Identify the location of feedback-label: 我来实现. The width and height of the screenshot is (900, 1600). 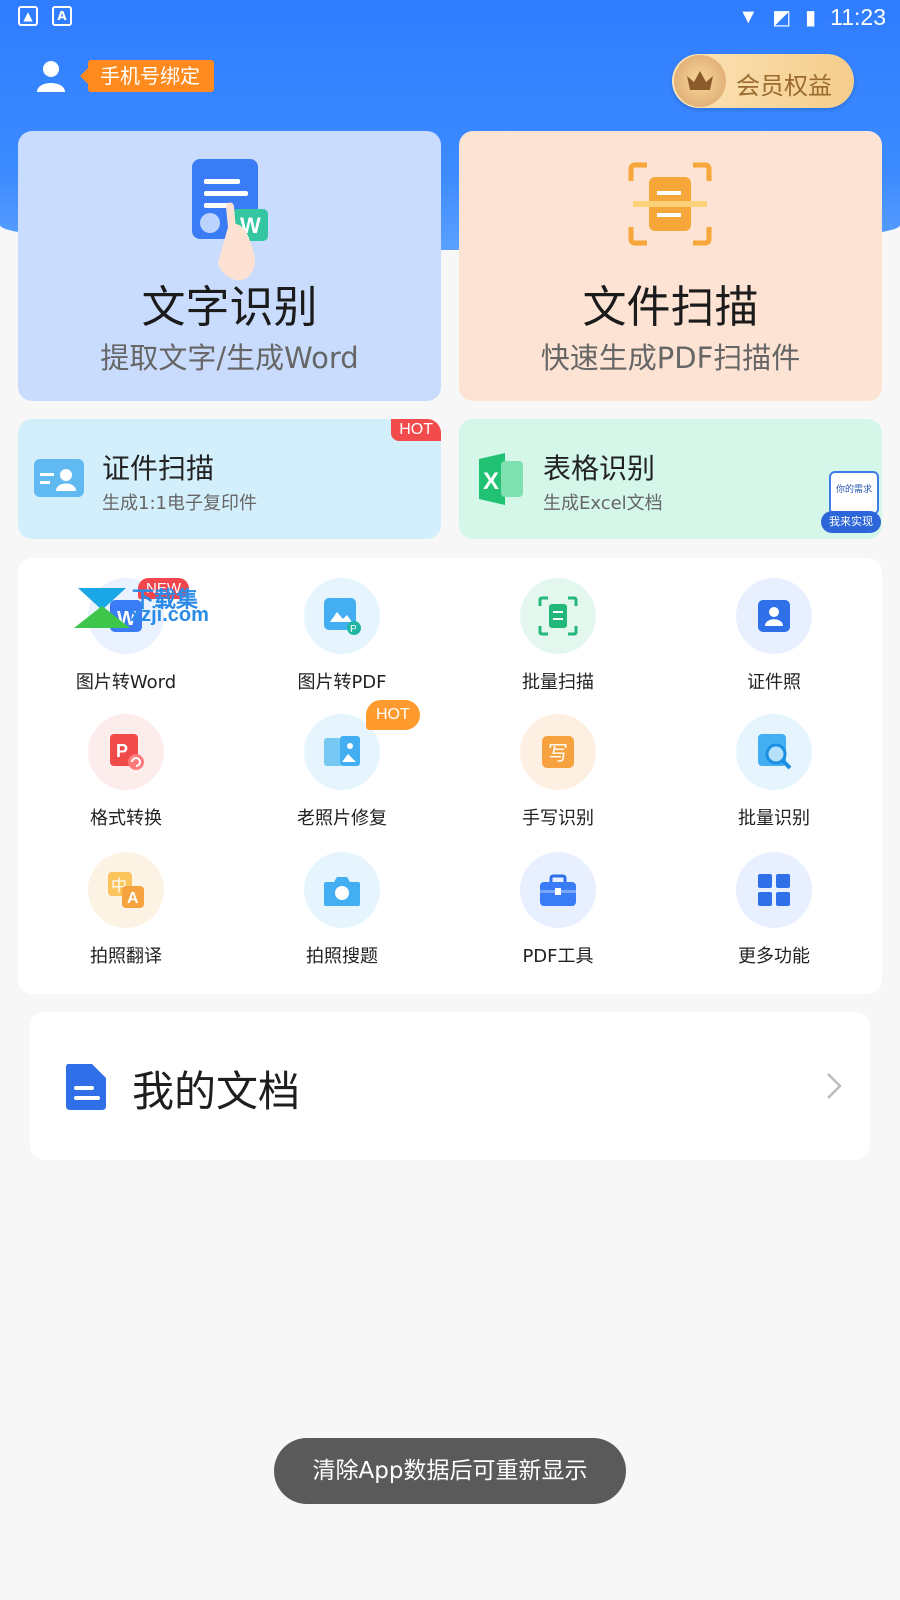
(851, 522).